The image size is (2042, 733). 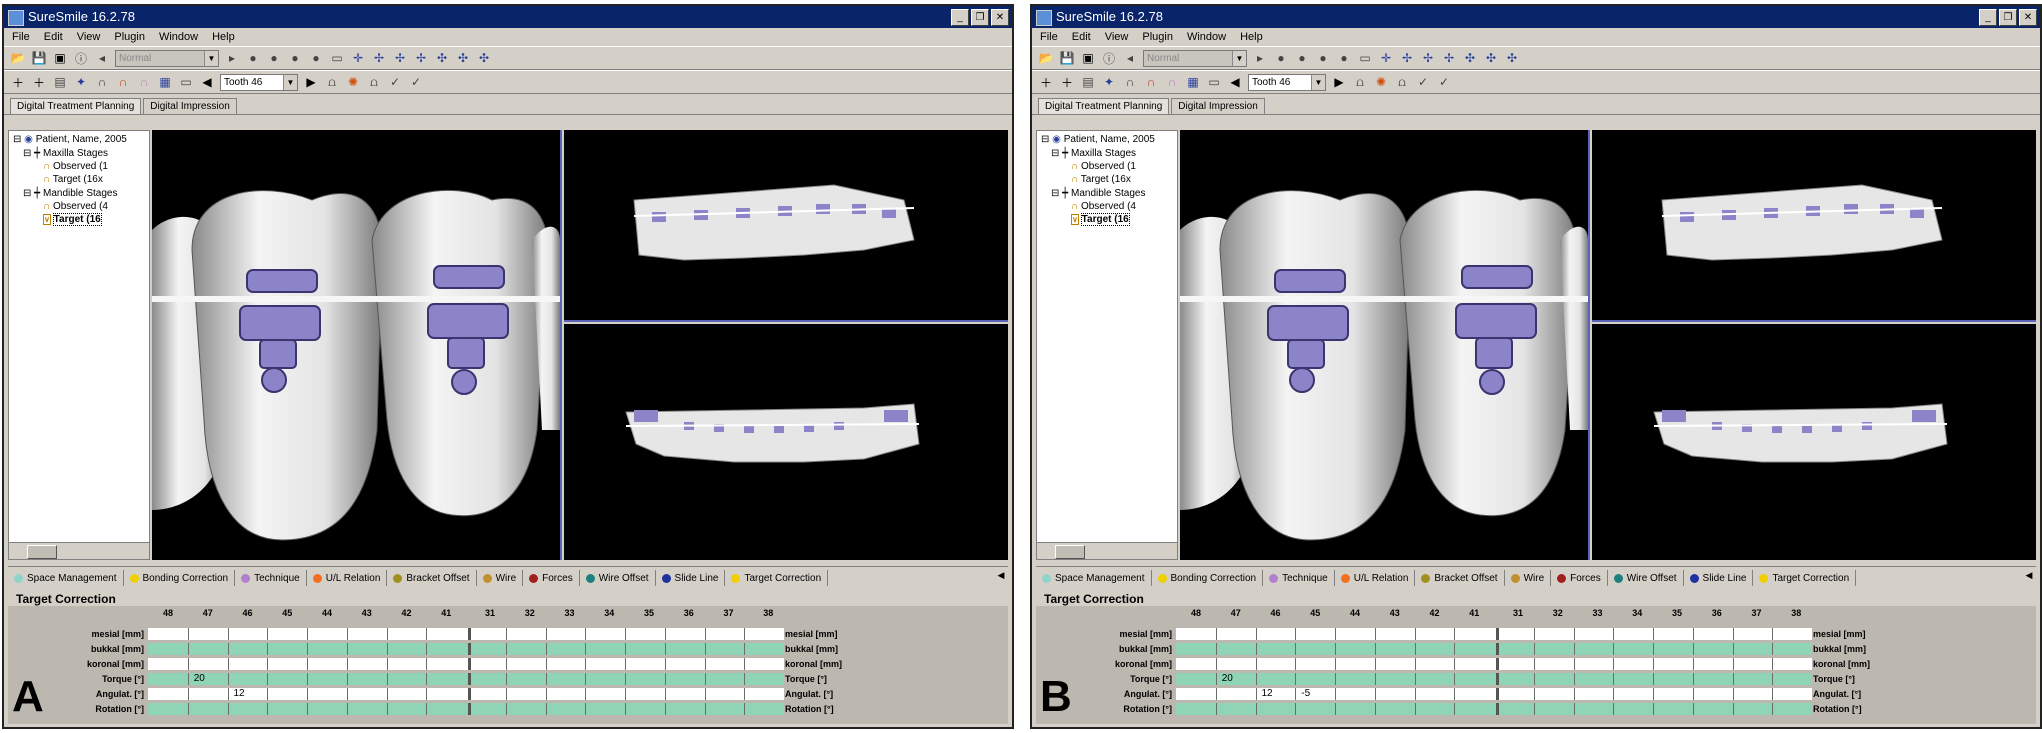 What do you see at coordinates (1235, 82) in the screenshot?
I see `previous-tooth-arrow-icon: ◀` at bounding box center [1235, 82].